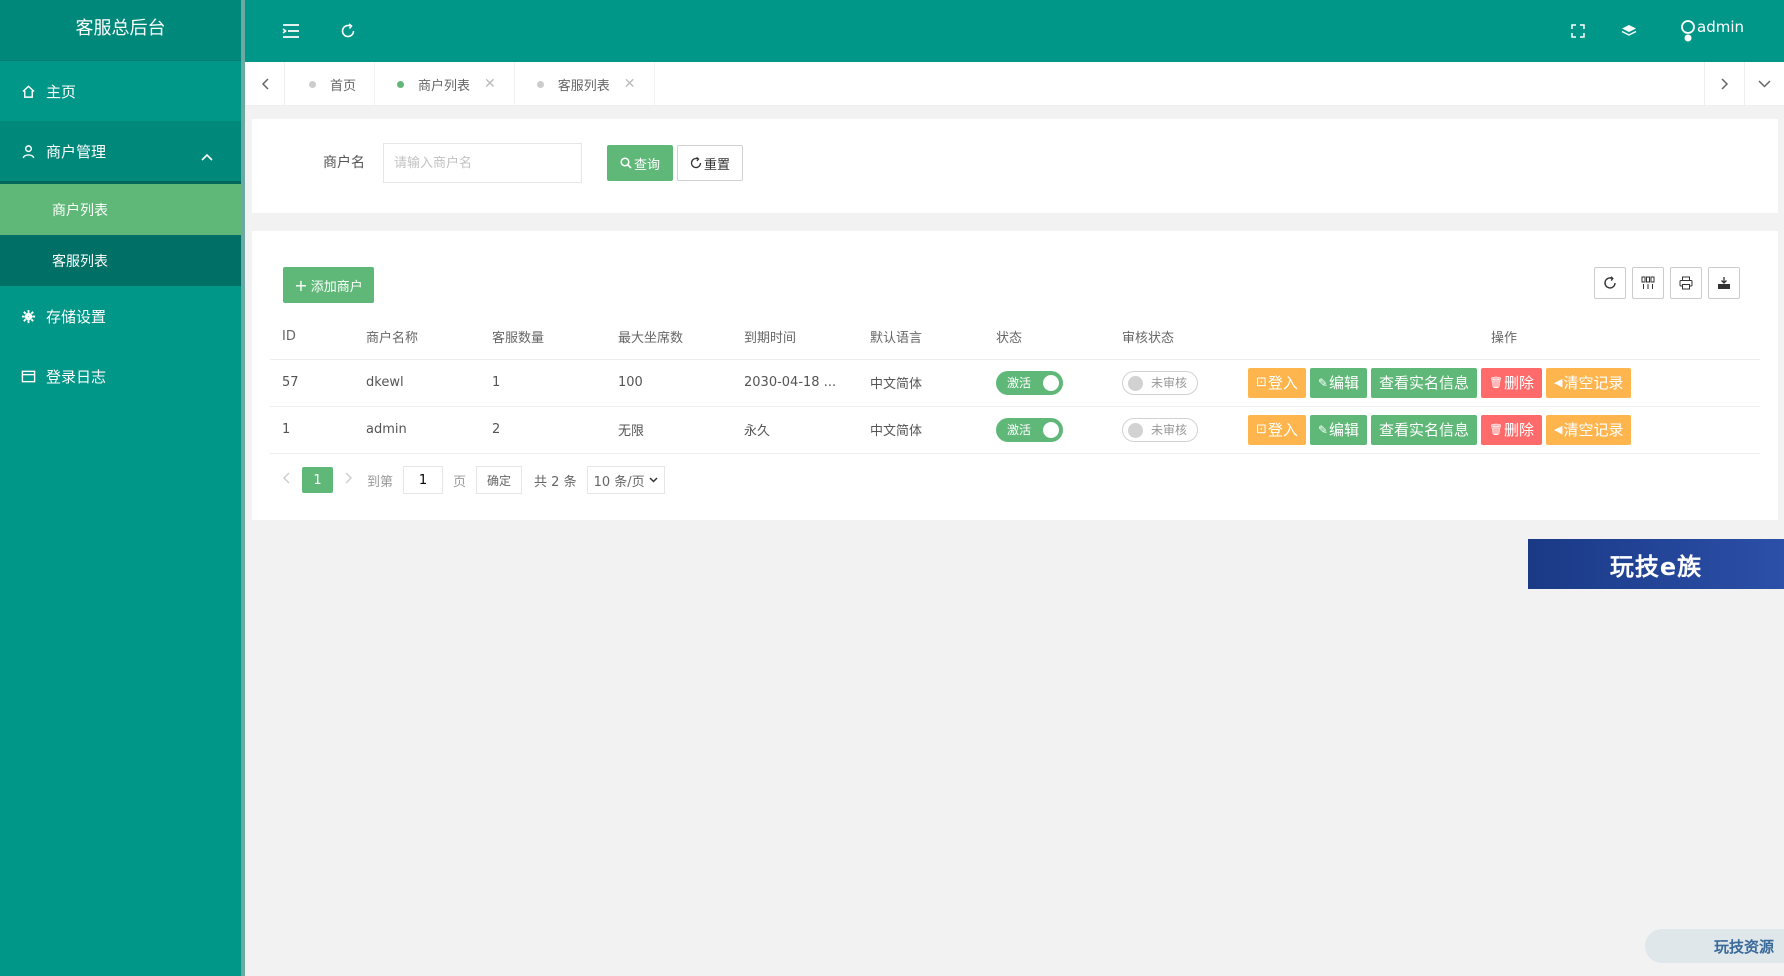 This screenshot has height=976, width=1784. I want to click on app-title: 客服总后台, so click(120, 30).